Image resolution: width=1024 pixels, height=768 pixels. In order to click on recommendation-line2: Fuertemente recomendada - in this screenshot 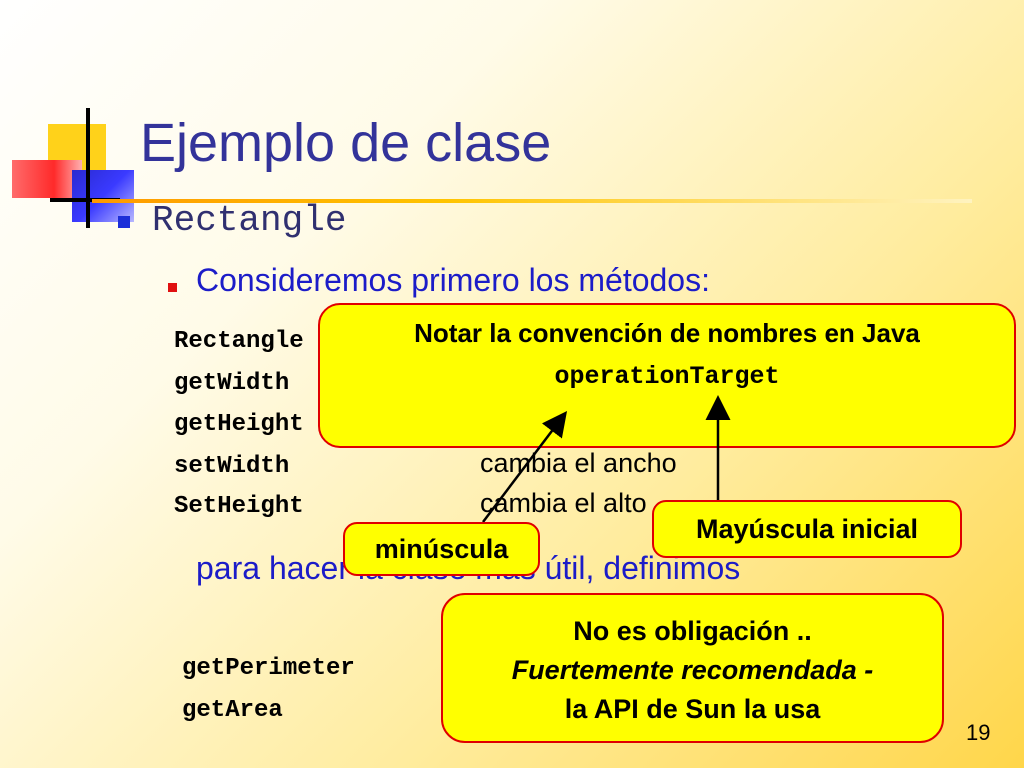, I will do `click(692, 670)`.